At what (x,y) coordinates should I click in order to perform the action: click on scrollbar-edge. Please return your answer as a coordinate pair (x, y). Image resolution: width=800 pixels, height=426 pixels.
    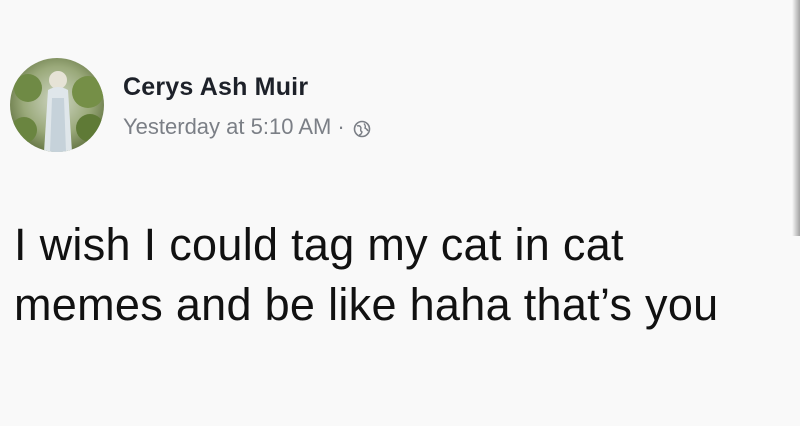
    Looking at the image, I should click on (796, 118).